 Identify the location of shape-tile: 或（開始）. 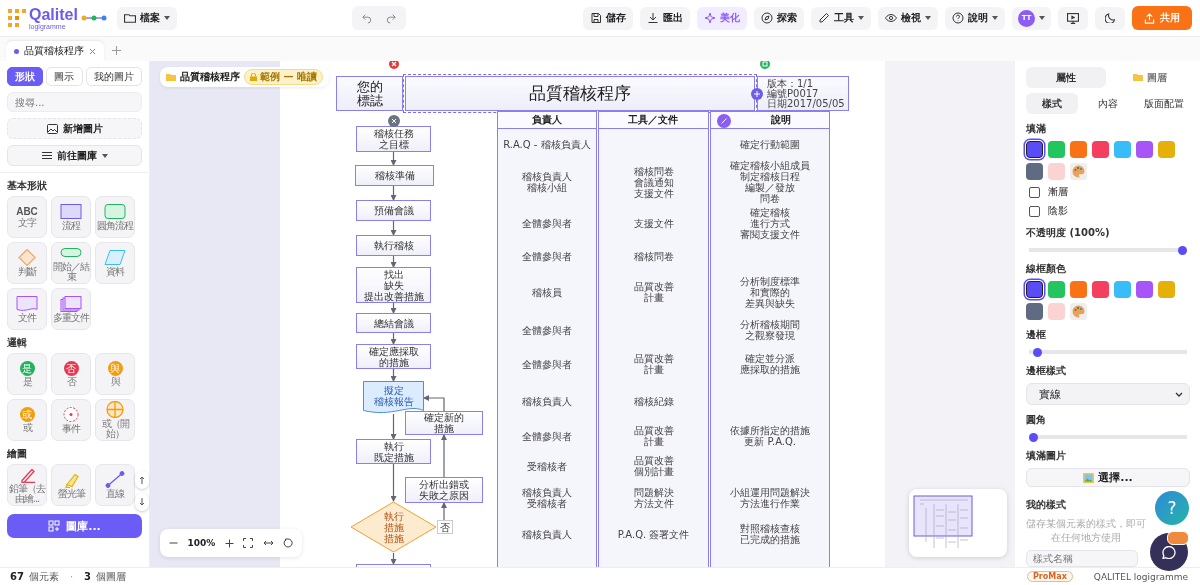
(115, 420).